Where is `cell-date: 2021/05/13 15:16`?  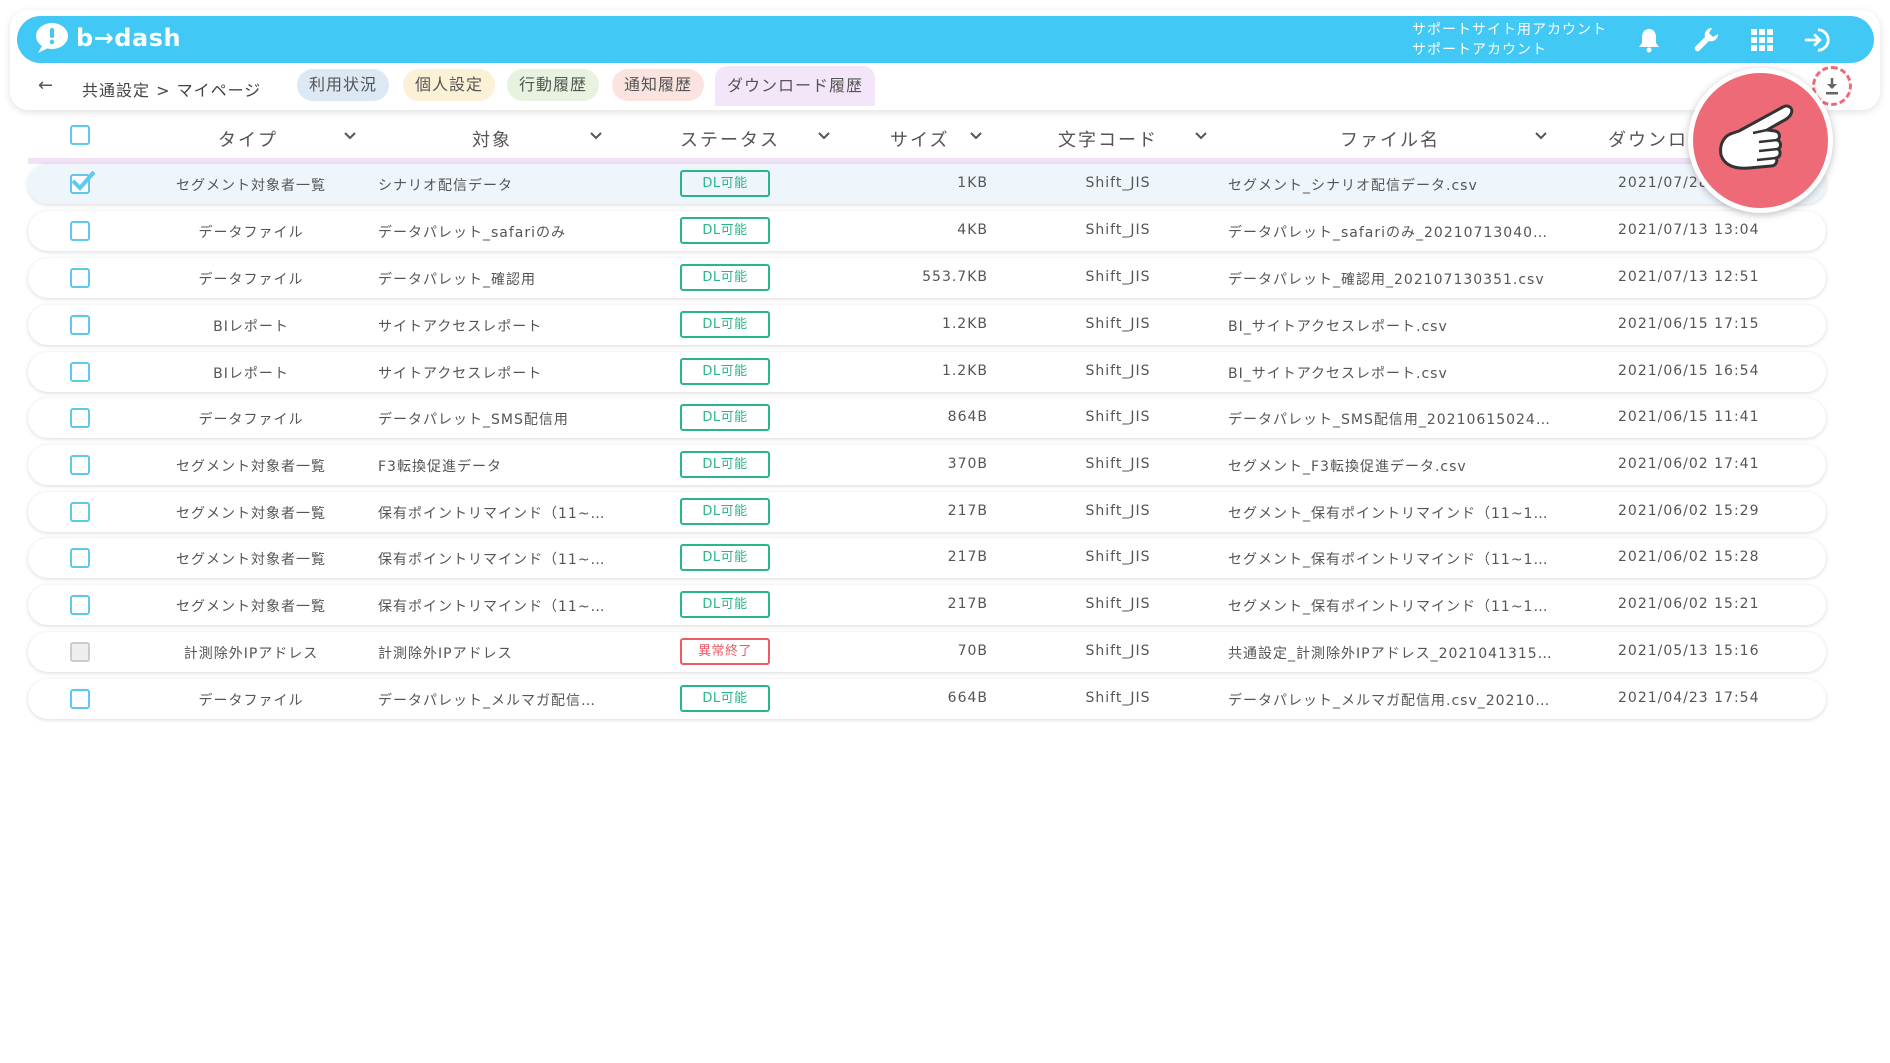 cell-date: 2021/05/13 15:16 is located at coordinates (1689, 651).